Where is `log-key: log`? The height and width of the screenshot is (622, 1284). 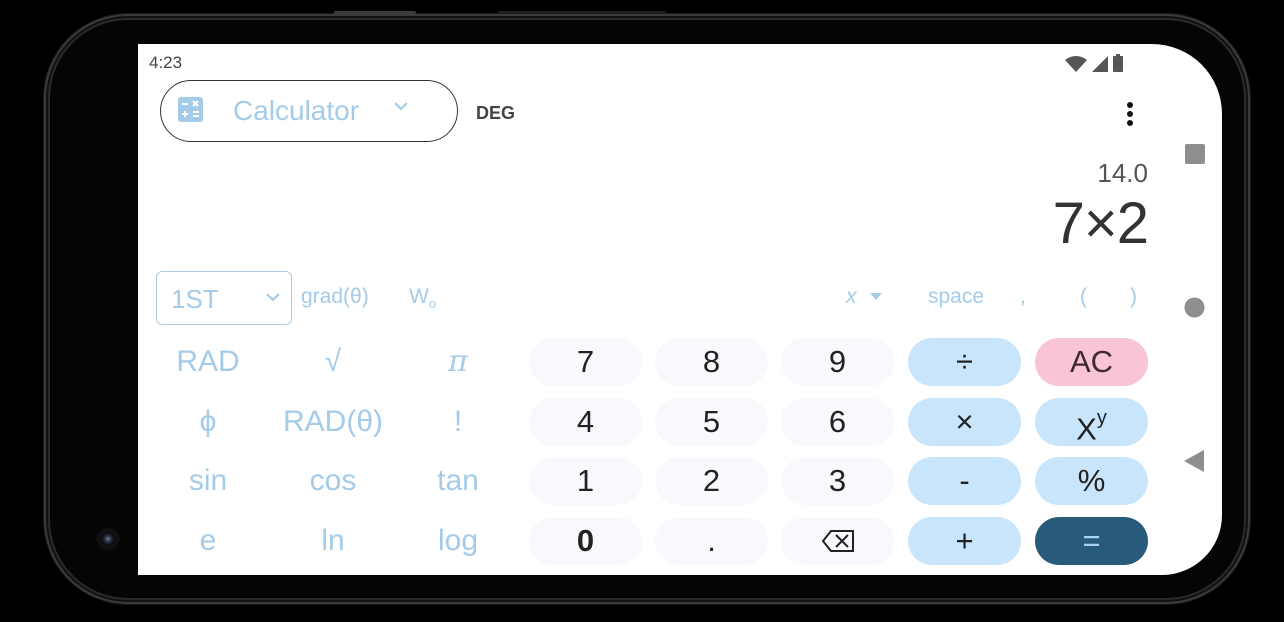
log-key: log is located at coordinates (458, 541).